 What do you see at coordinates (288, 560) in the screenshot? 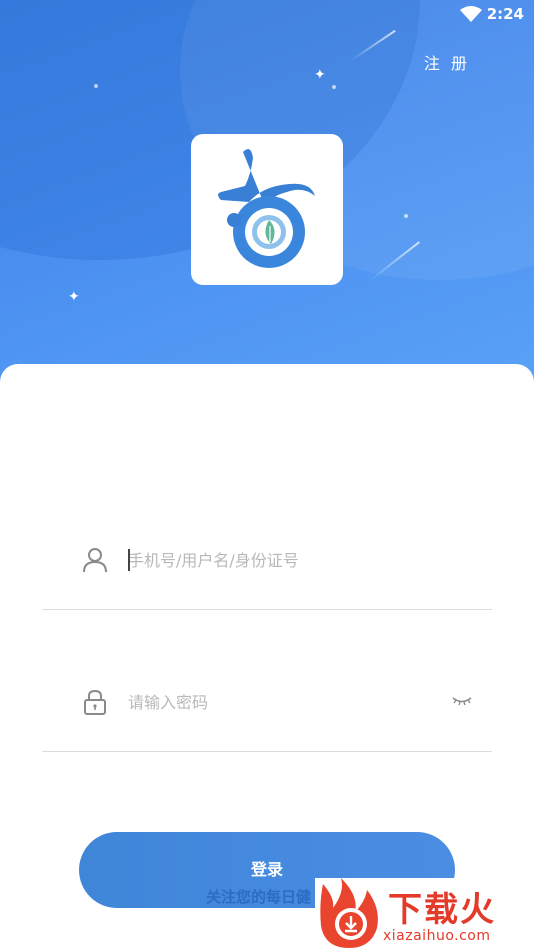
I see `username-input` at bounding box center [288, 560].